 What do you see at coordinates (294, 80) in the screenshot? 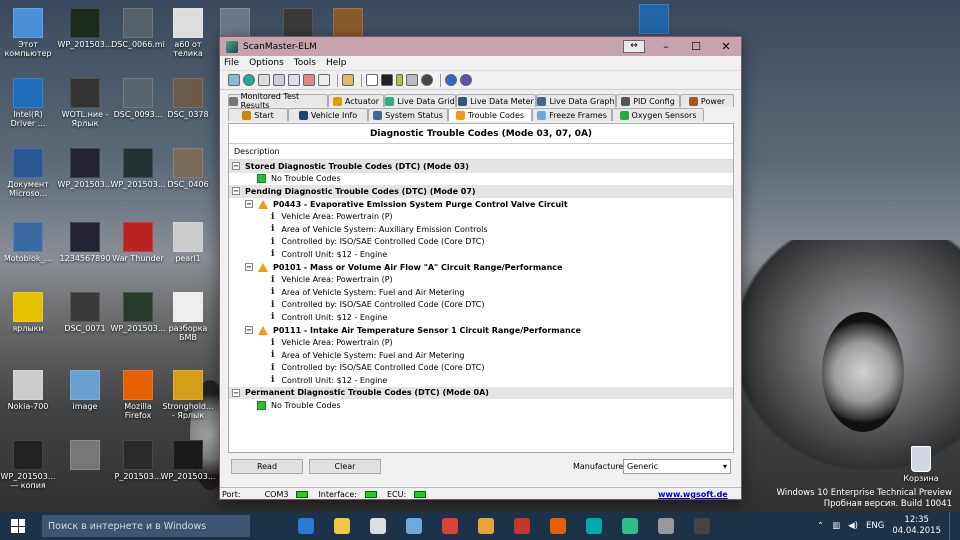
I see `graph-icon` at bounding box center [294, 80].